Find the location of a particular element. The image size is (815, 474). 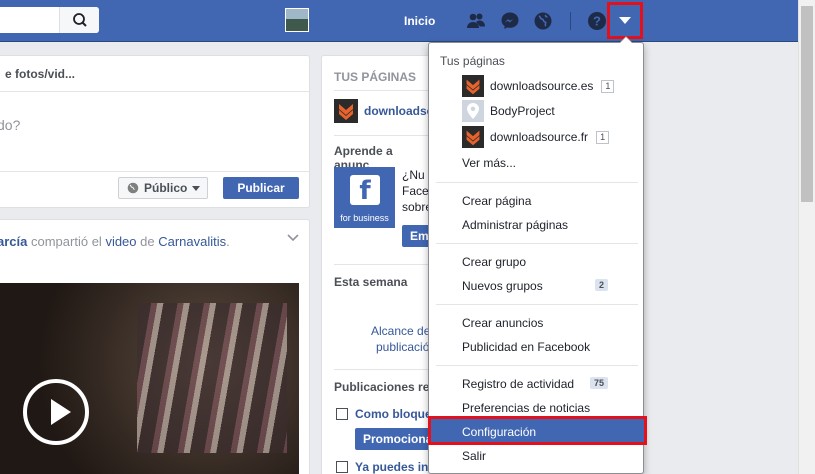

top-navigation-bar: Inicio ? is located at coordinates (399, 21).